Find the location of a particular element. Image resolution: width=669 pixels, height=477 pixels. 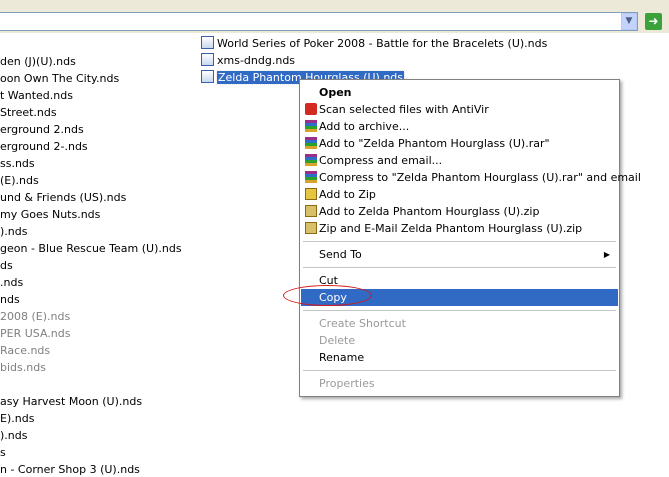

file-item: (E).nds is located at coordinates (19, 181).